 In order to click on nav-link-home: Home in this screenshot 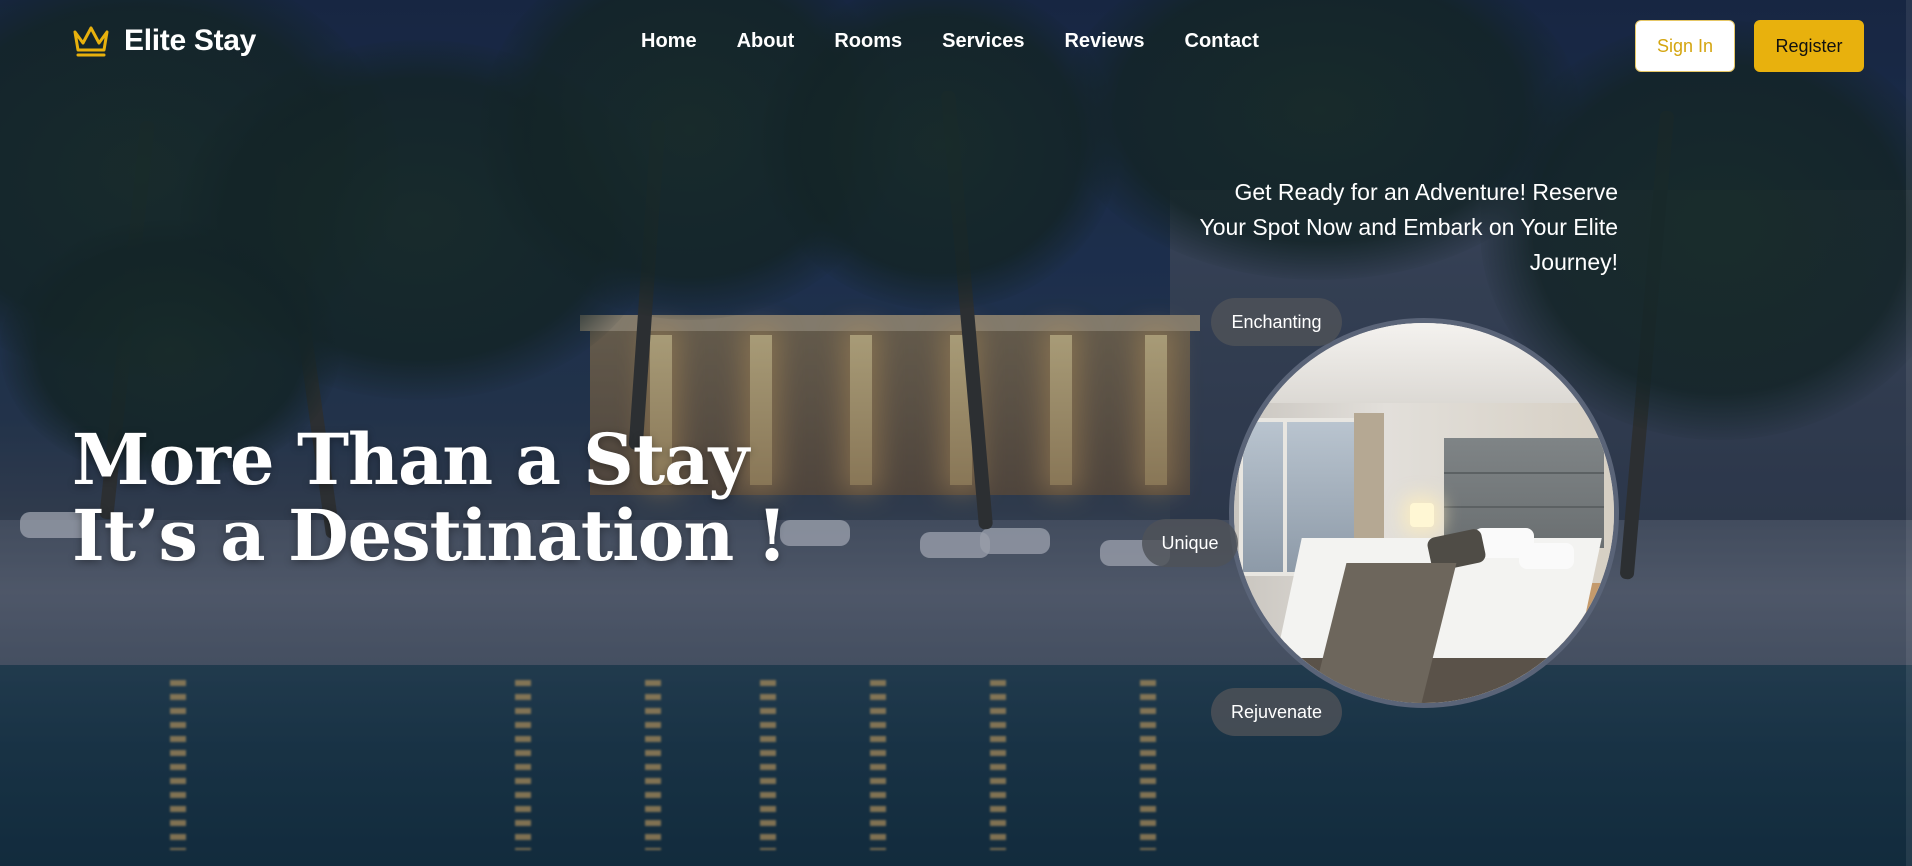, I will do `click(669, 41)`.